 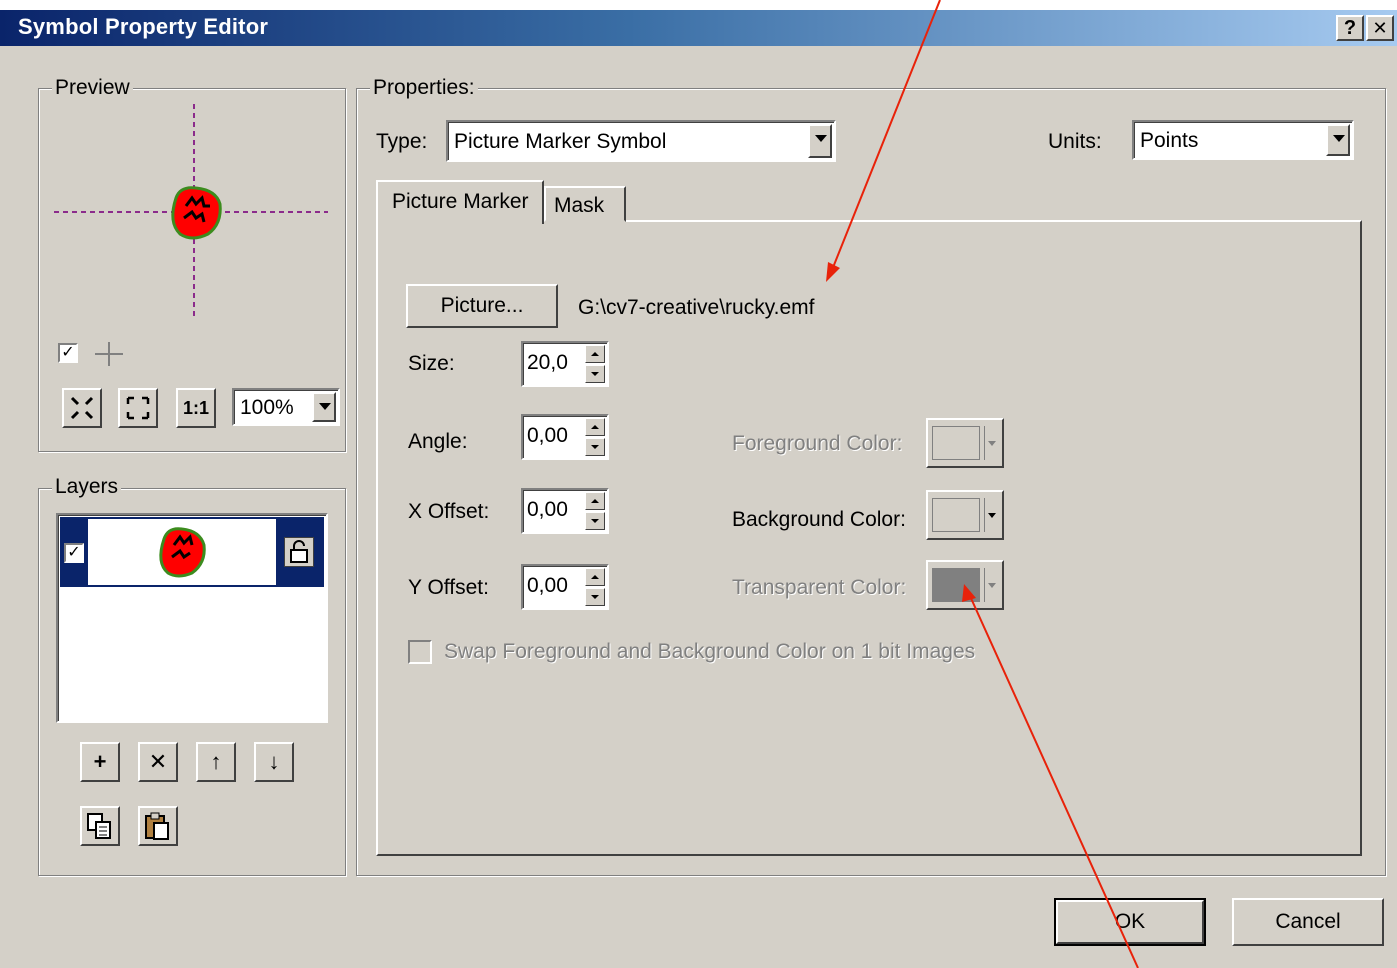 What do you see at coordinates (1380, 28) in the screenshot?
I see `close-button: ✕` at bounding box center [1380, 28].